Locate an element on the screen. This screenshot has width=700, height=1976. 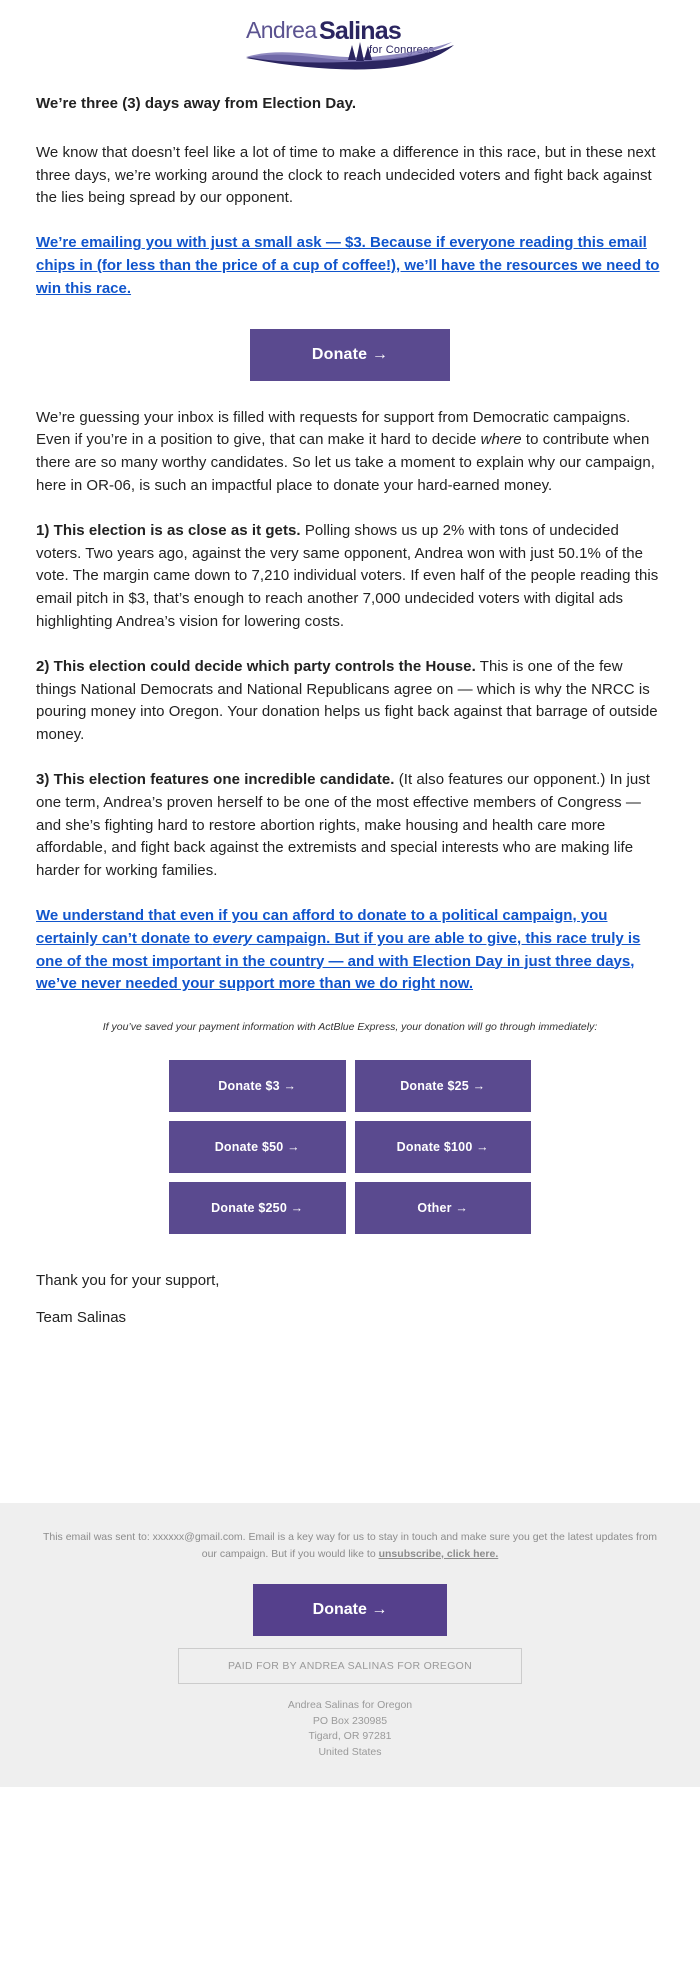
donate-amount-100-button: Donate $100 → is located at coordinates (442, 1146).